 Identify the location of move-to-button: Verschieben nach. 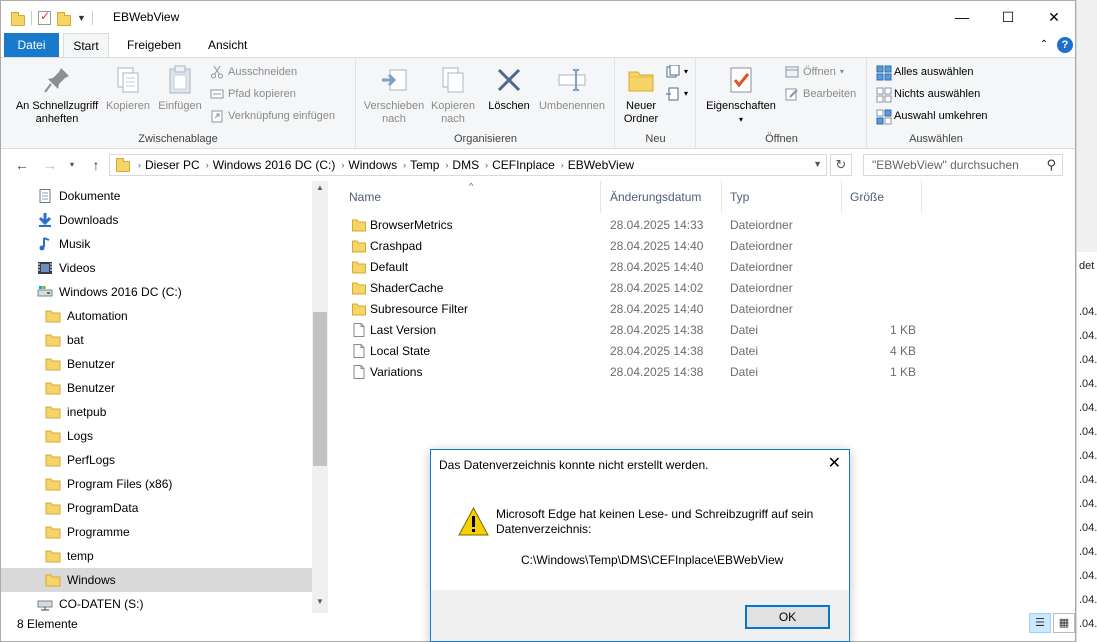
(394, 95).